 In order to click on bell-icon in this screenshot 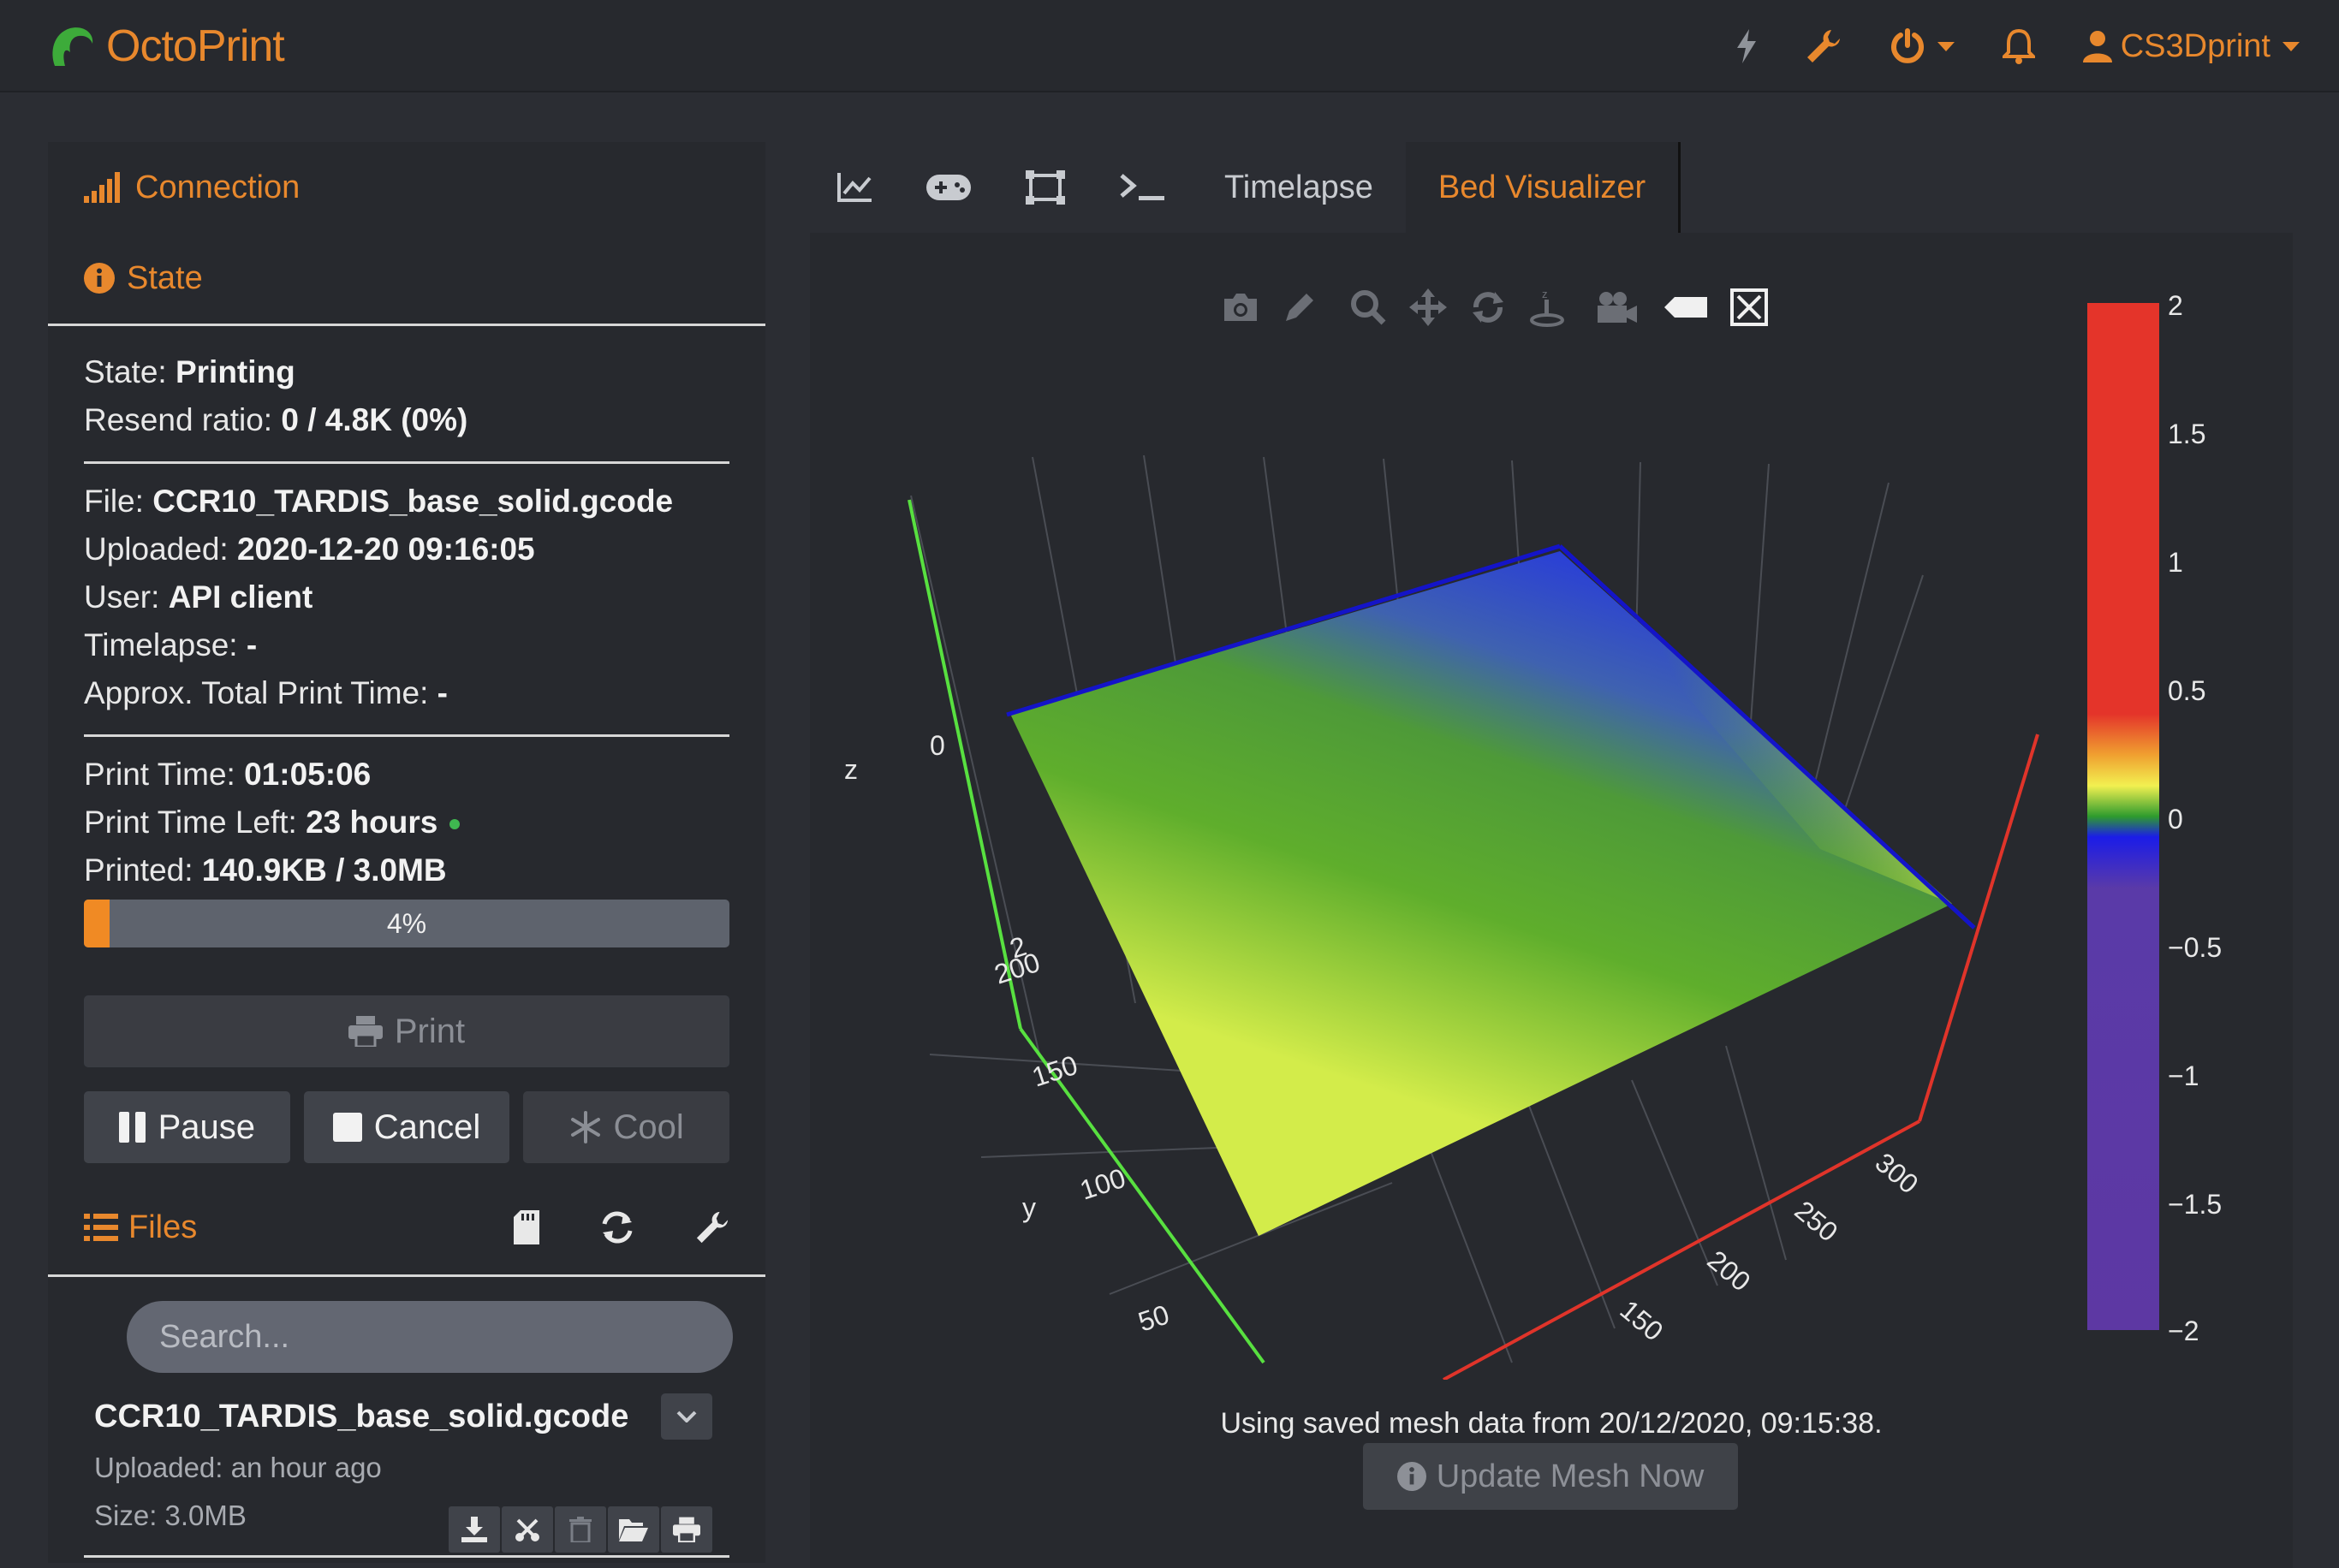, I will do `click(2018, 46)`.